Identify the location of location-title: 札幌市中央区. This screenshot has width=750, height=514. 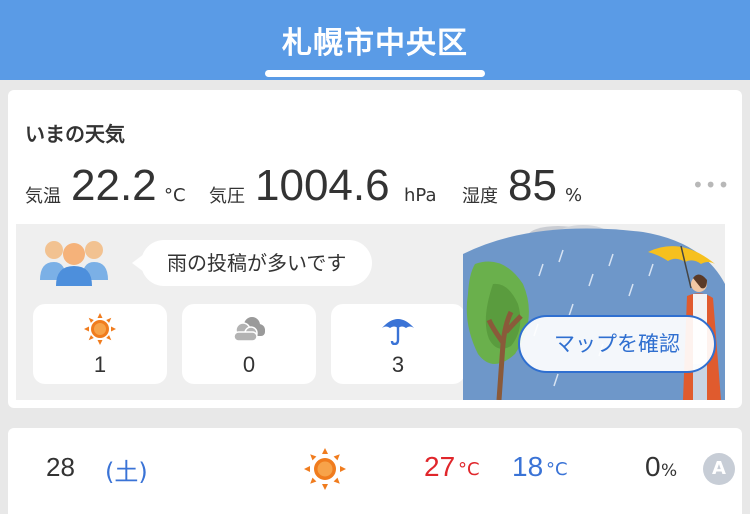
(375, 40).